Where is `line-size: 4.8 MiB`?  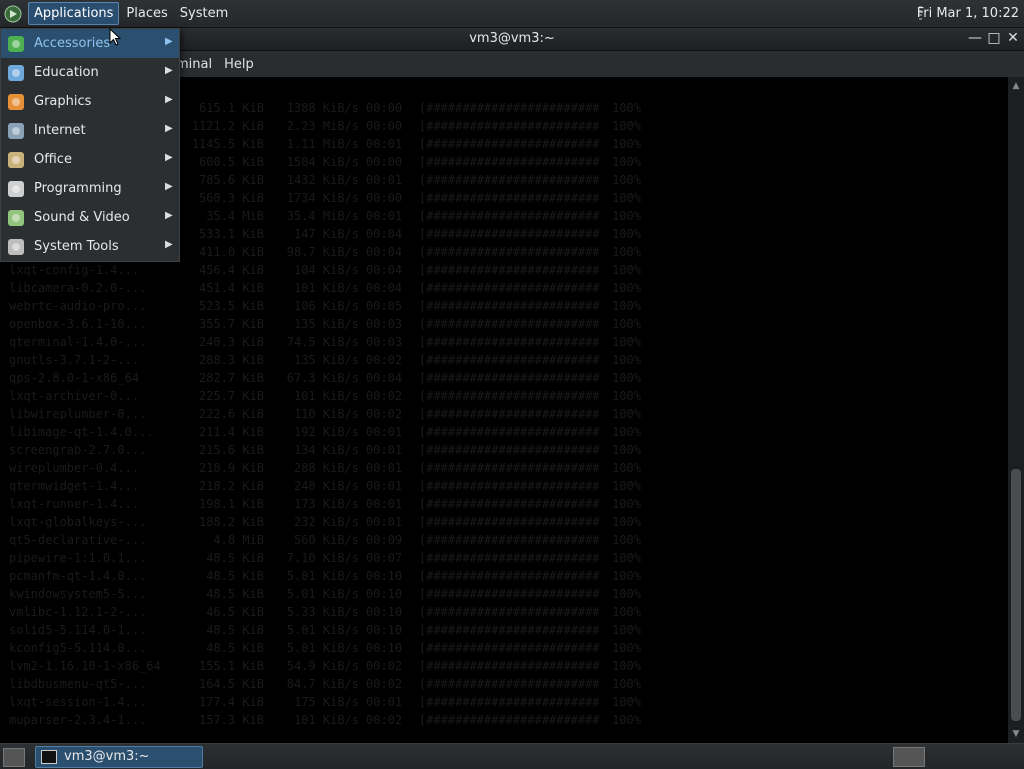 line-size: 4.8 MiB is located at coordinates (238, 540).